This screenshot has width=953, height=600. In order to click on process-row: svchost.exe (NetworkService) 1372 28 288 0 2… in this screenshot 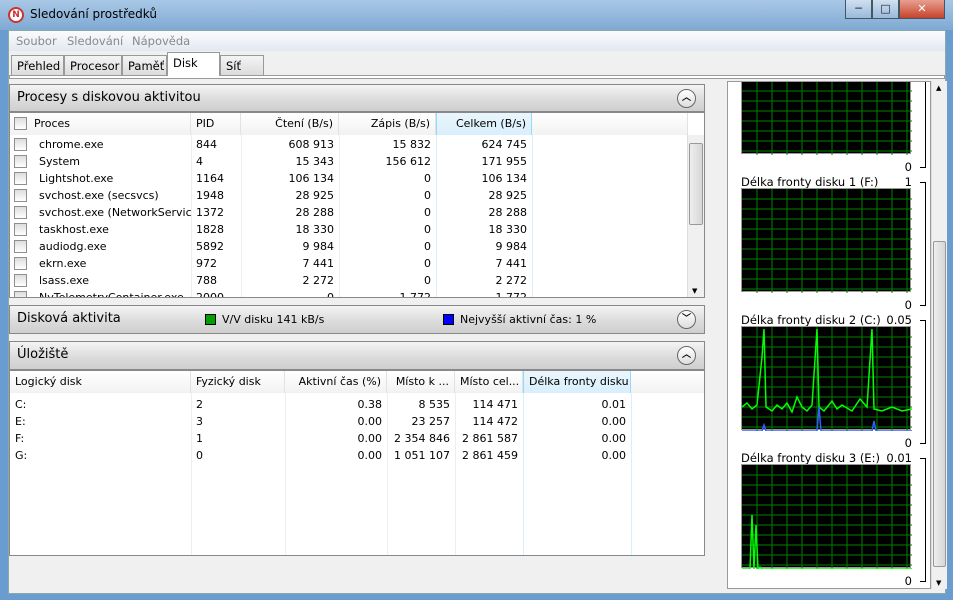, I will do `click(348, 212)`.